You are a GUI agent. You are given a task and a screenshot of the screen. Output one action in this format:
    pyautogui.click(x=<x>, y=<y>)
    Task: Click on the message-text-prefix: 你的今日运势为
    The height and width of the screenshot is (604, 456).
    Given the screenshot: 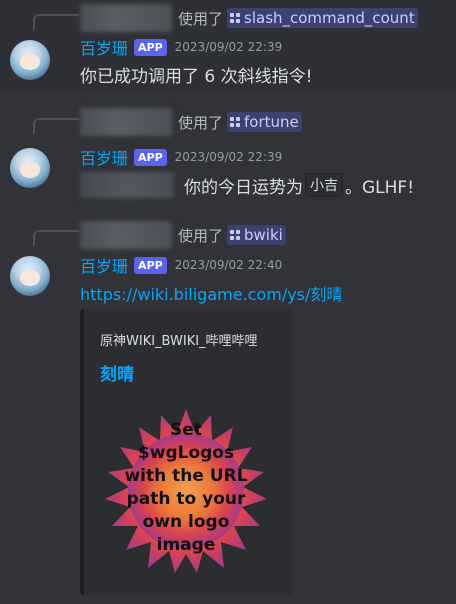 What is the action you would take?
    pyautogui.click(x=243, y=187)
    